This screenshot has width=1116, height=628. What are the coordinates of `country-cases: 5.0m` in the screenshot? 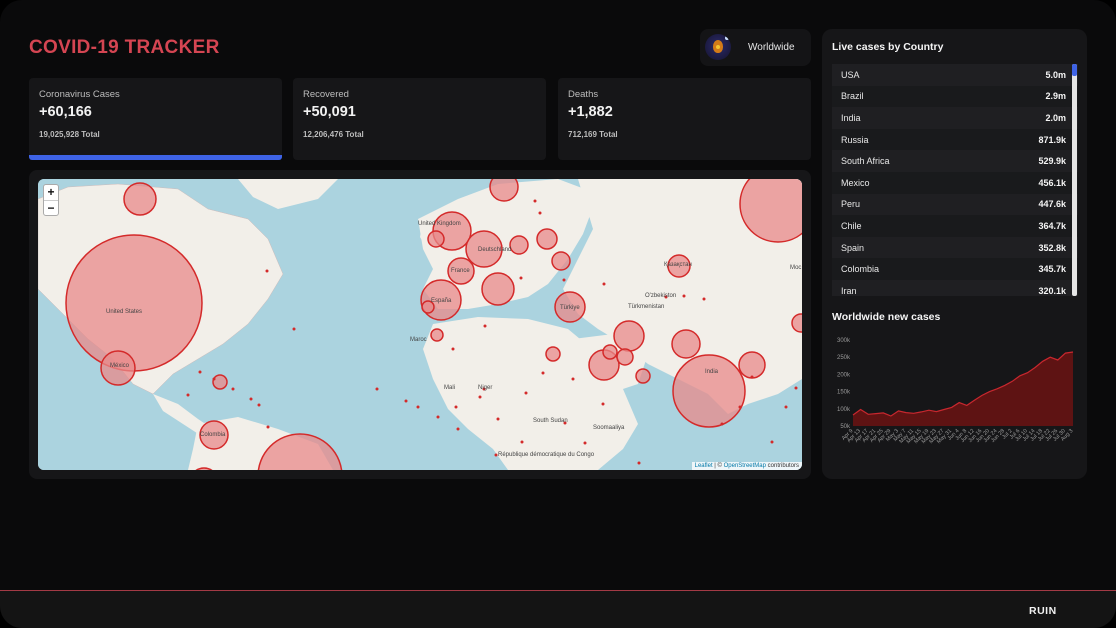 It's located at (1055, 74).